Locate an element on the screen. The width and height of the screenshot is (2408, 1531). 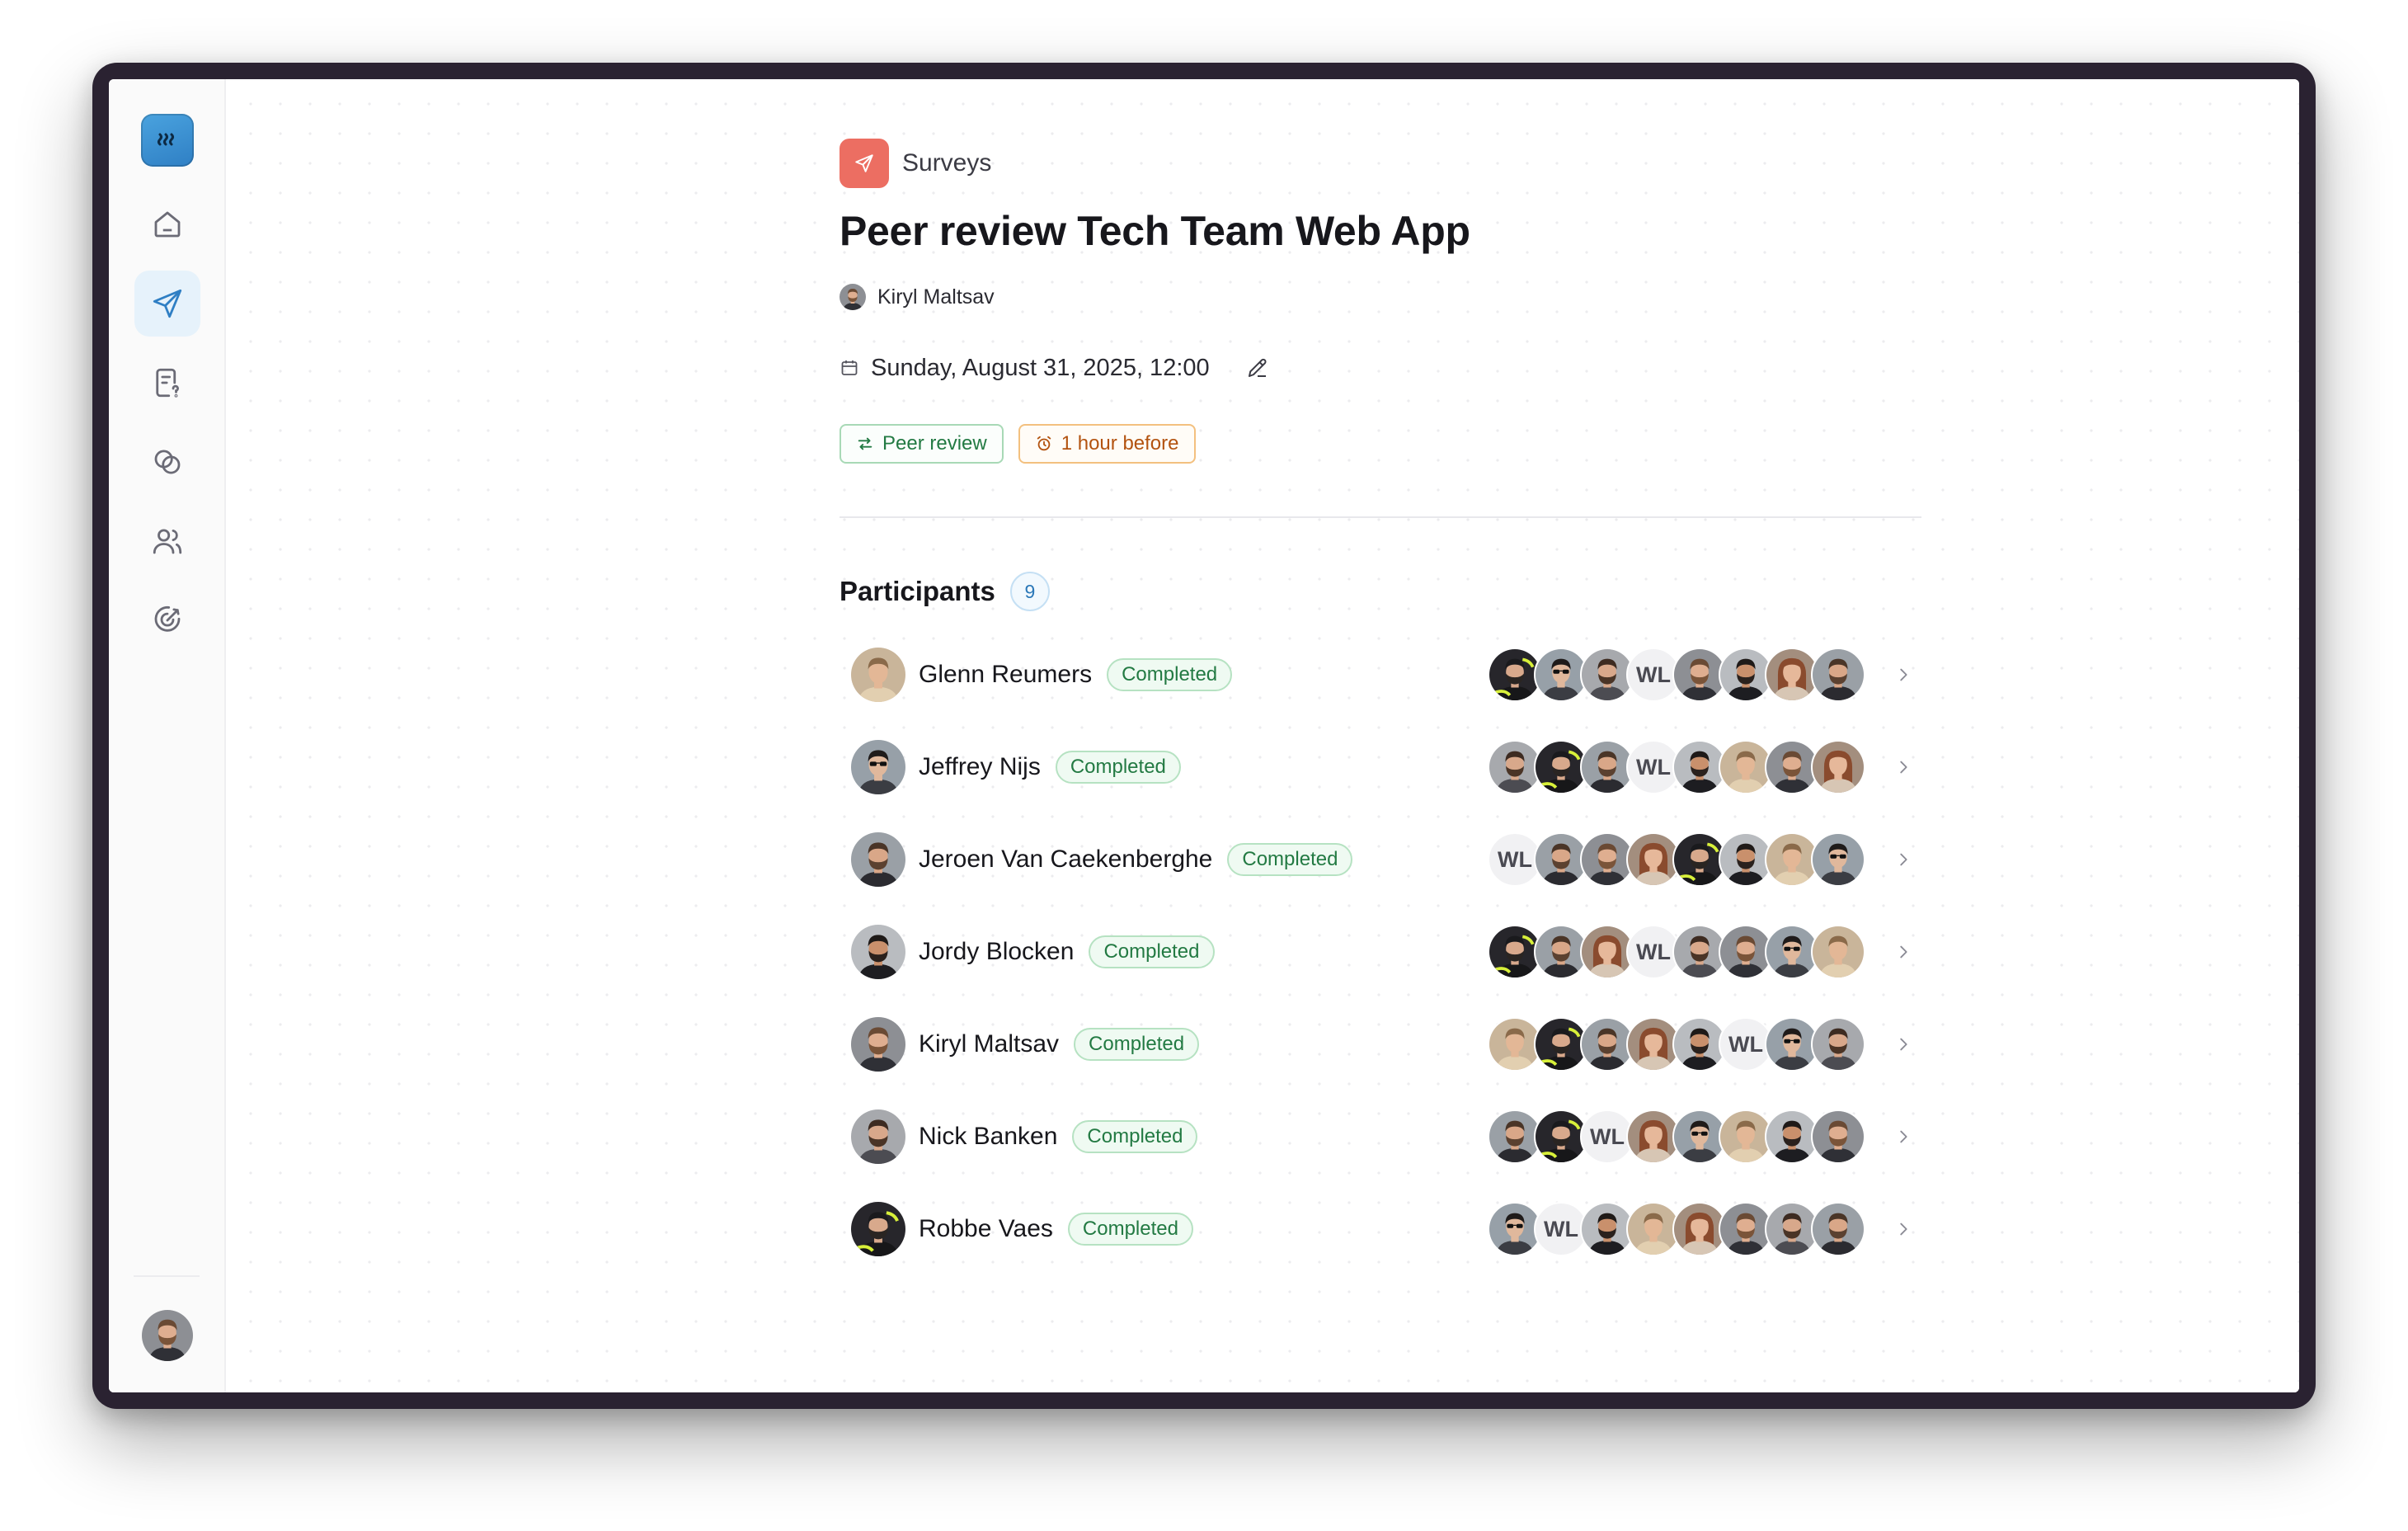
nav-circles is located at coordinates (167, 462).